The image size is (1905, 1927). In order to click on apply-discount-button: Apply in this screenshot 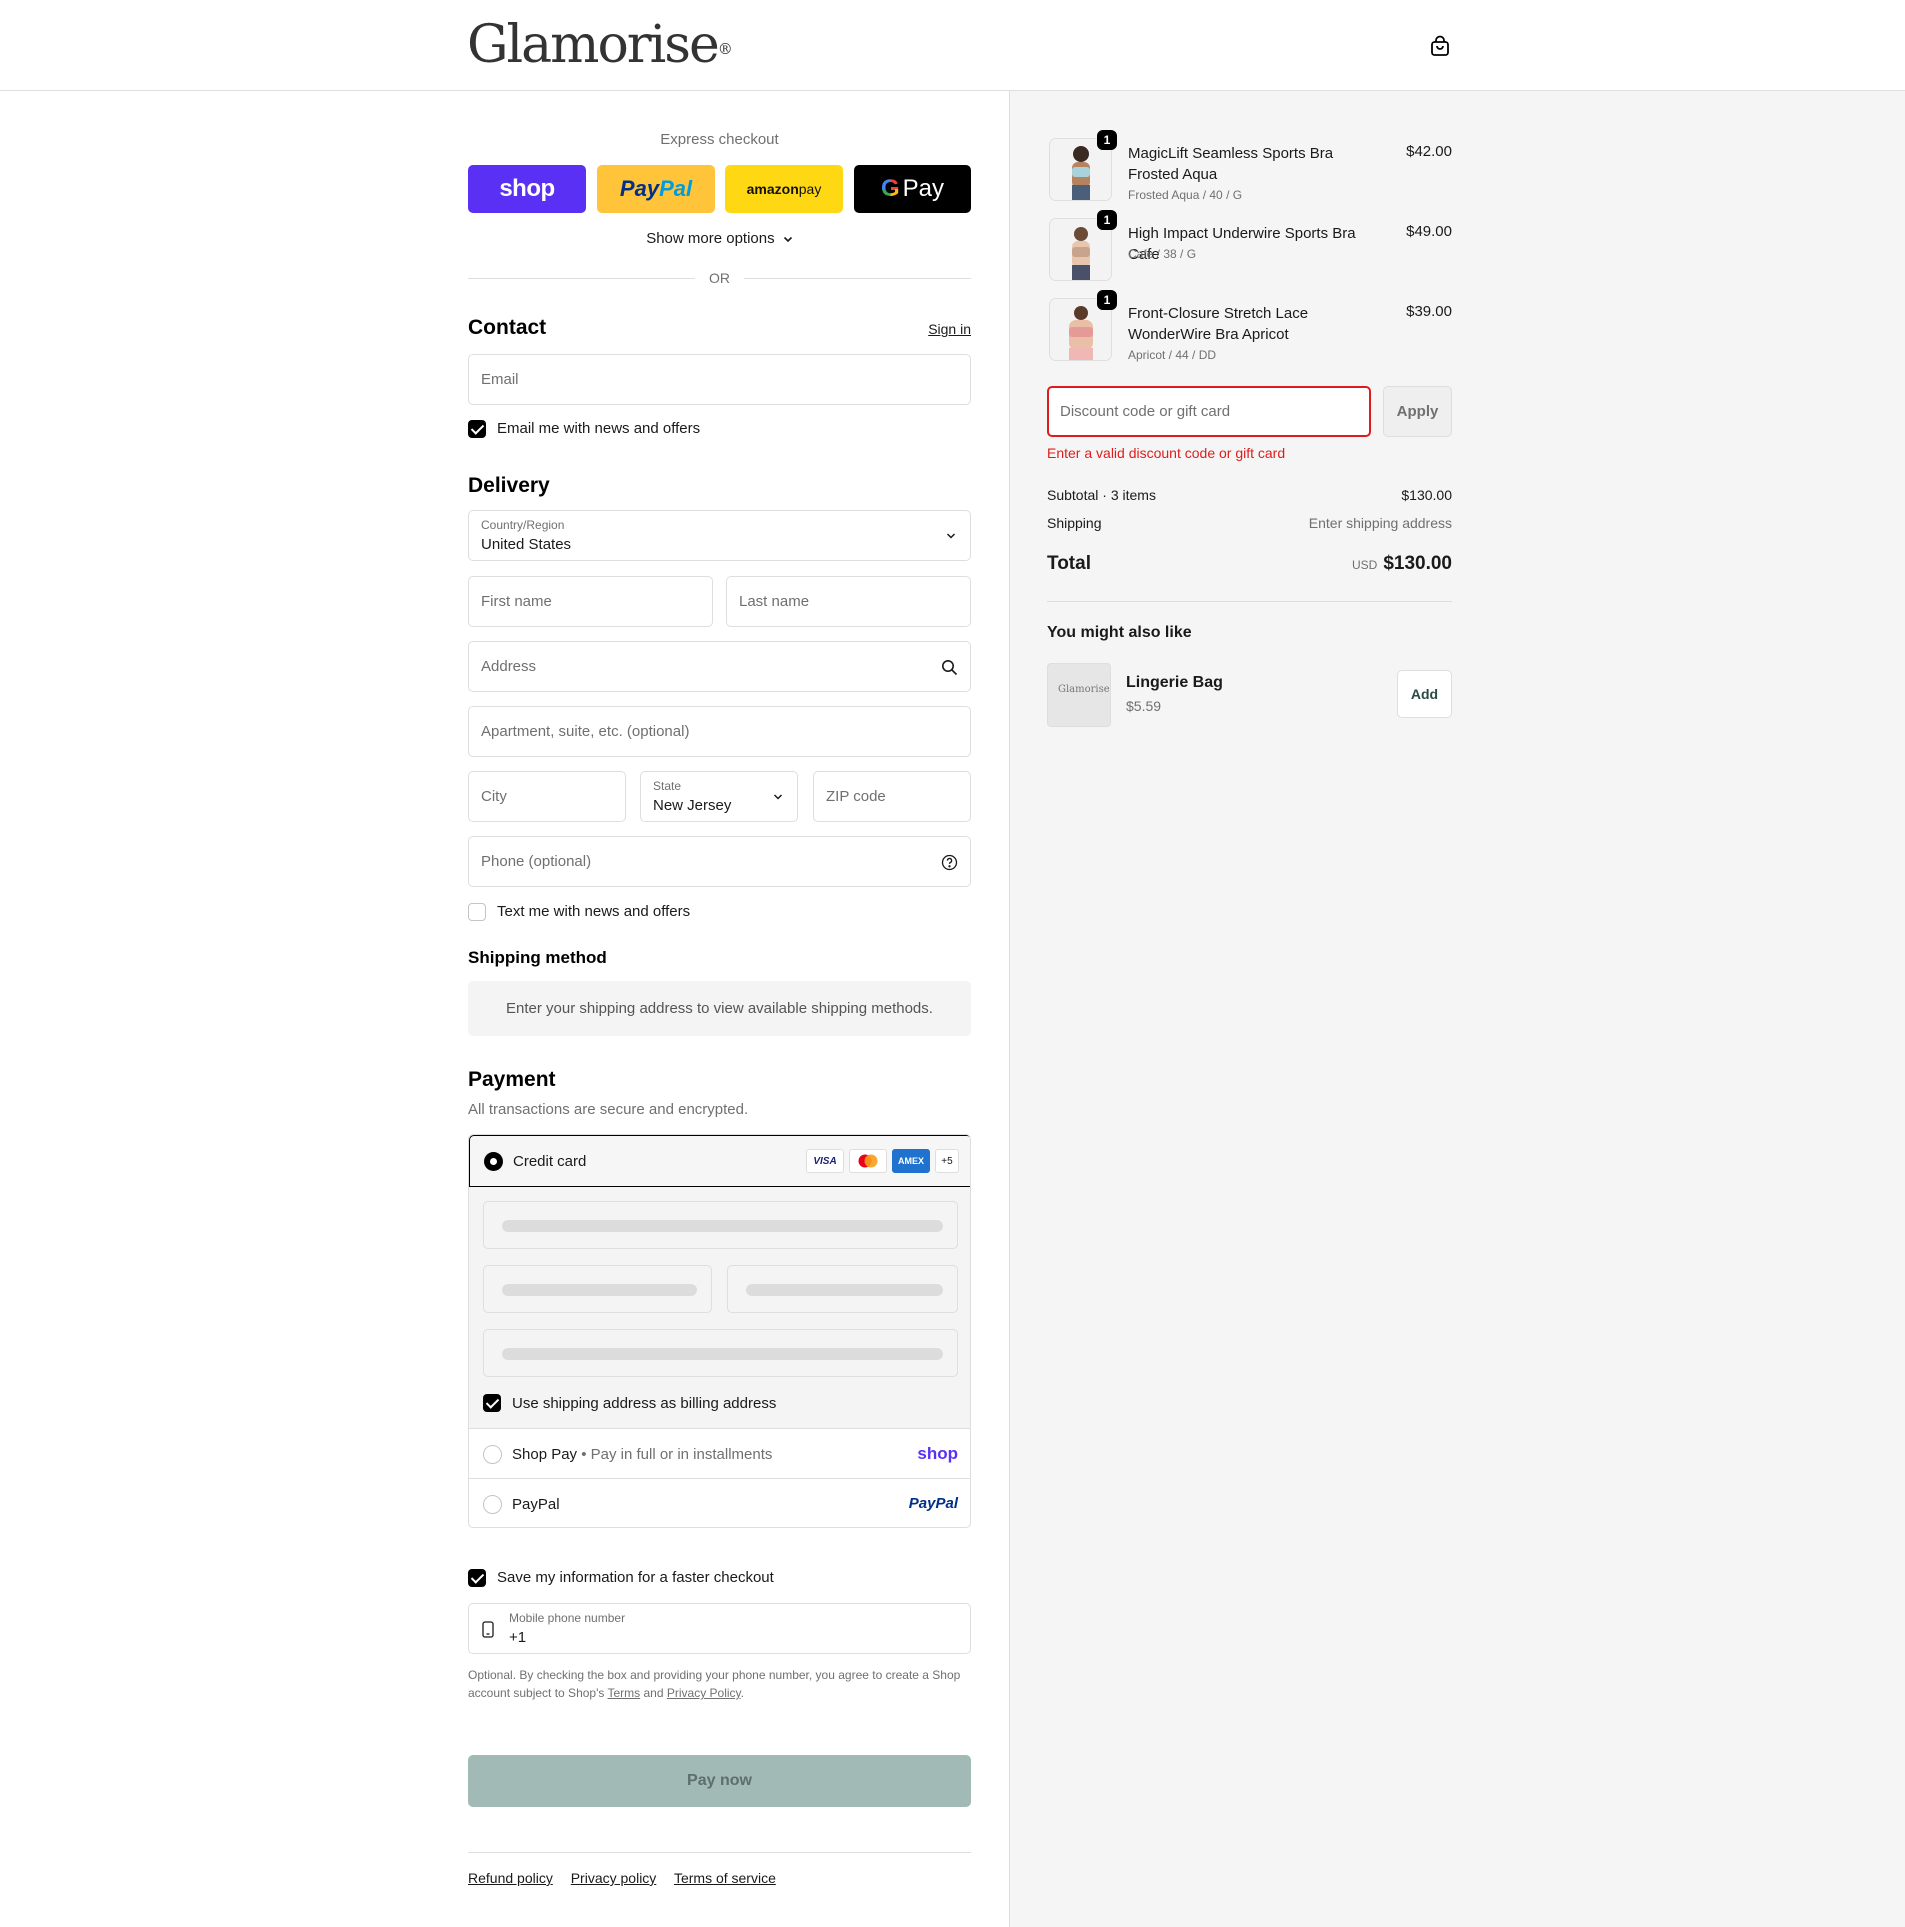, I will do `click(1417, 411)`.